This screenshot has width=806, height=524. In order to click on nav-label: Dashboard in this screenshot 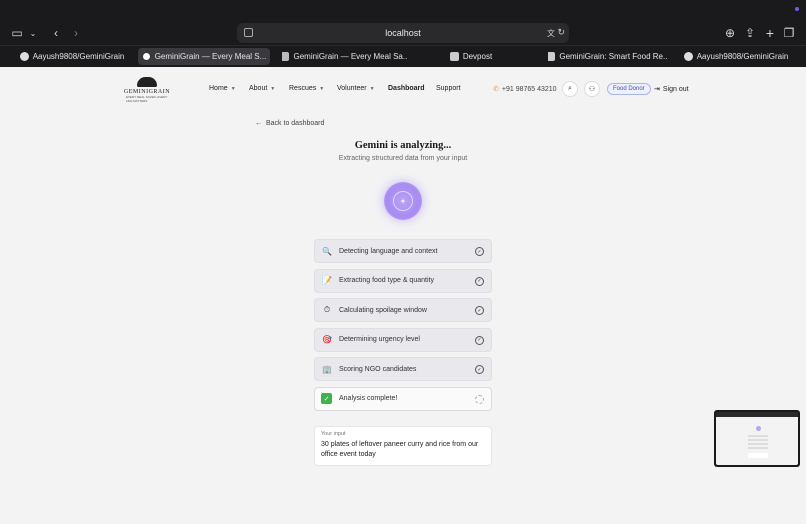, I will do `click(406, 88)`.